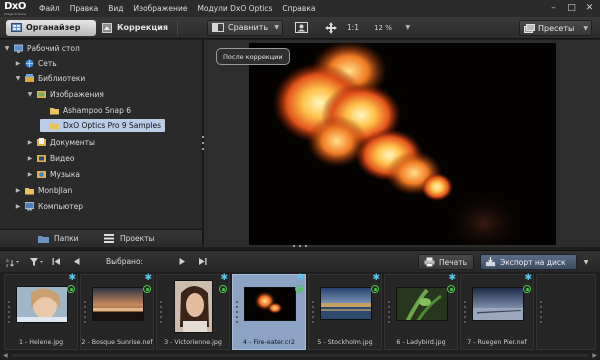 The height and width of the screenshot is (360, 600). I want to click on first-image-button, so click(56, 261).